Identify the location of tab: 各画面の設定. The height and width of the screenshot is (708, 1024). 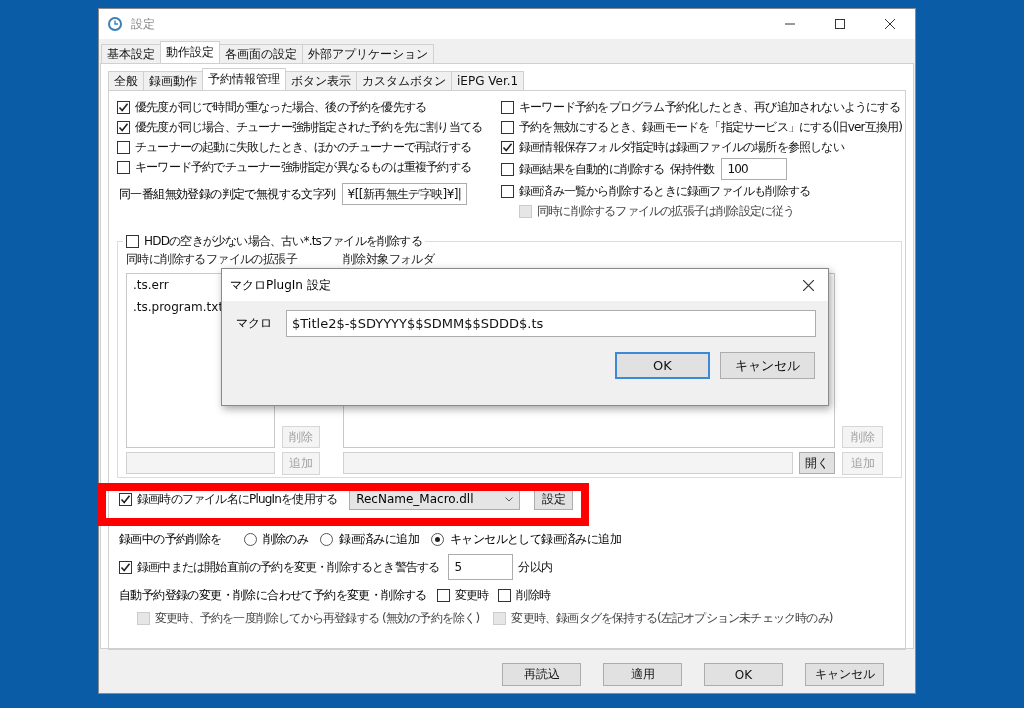
(261, 53).